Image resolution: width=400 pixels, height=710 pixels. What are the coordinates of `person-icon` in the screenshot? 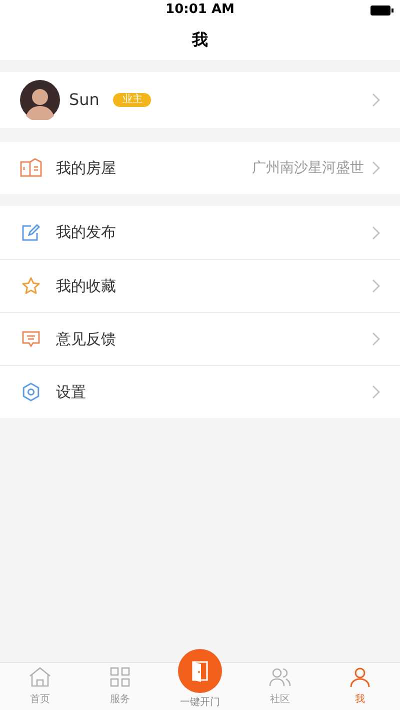 It's located at (360, 677).